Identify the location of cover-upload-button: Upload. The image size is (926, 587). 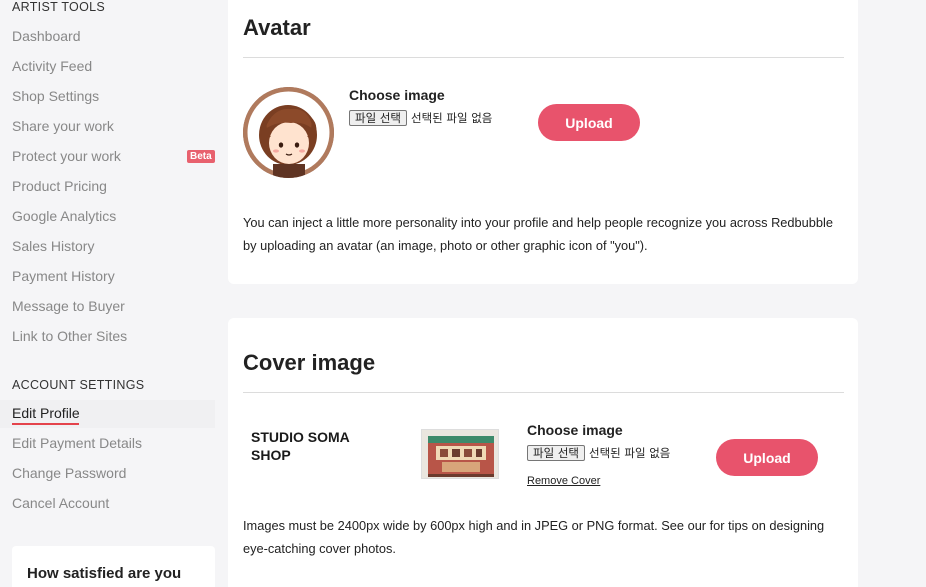
(767, 457).